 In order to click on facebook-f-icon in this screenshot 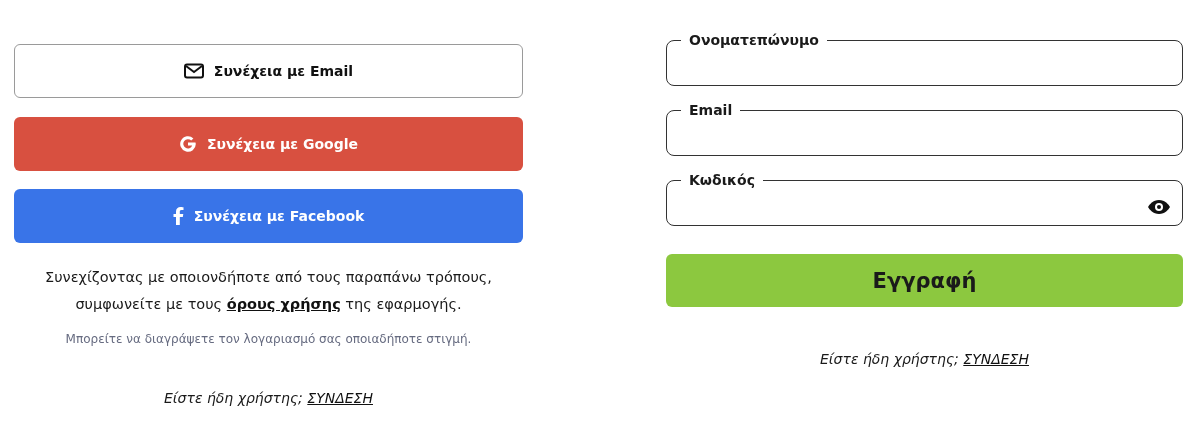, I will do `click(178, 216)`.